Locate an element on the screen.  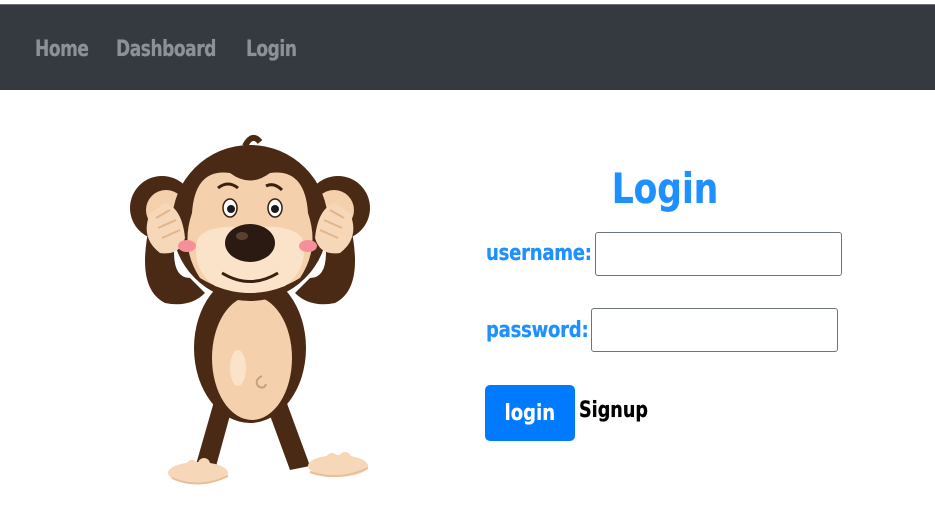
nav-link-home: Home is located at coordinates (62, 49).